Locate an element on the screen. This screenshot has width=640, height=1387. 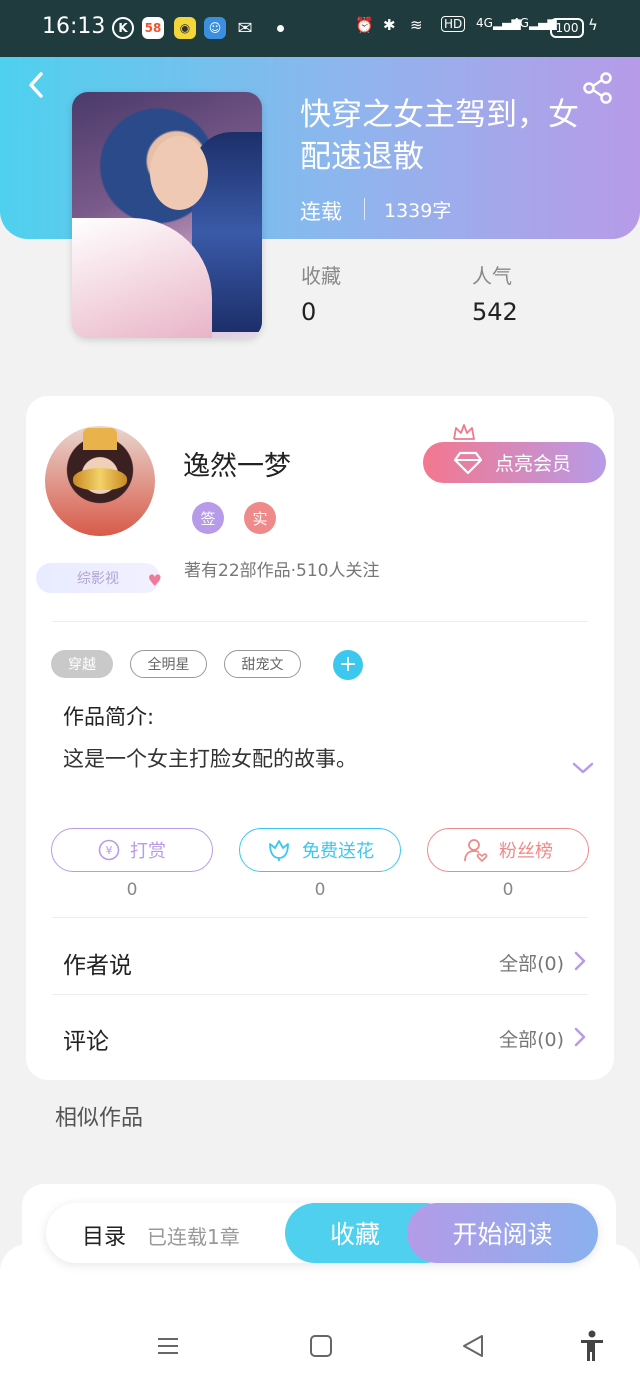
verified-badge: 实 is located at coordinates (260, 518).